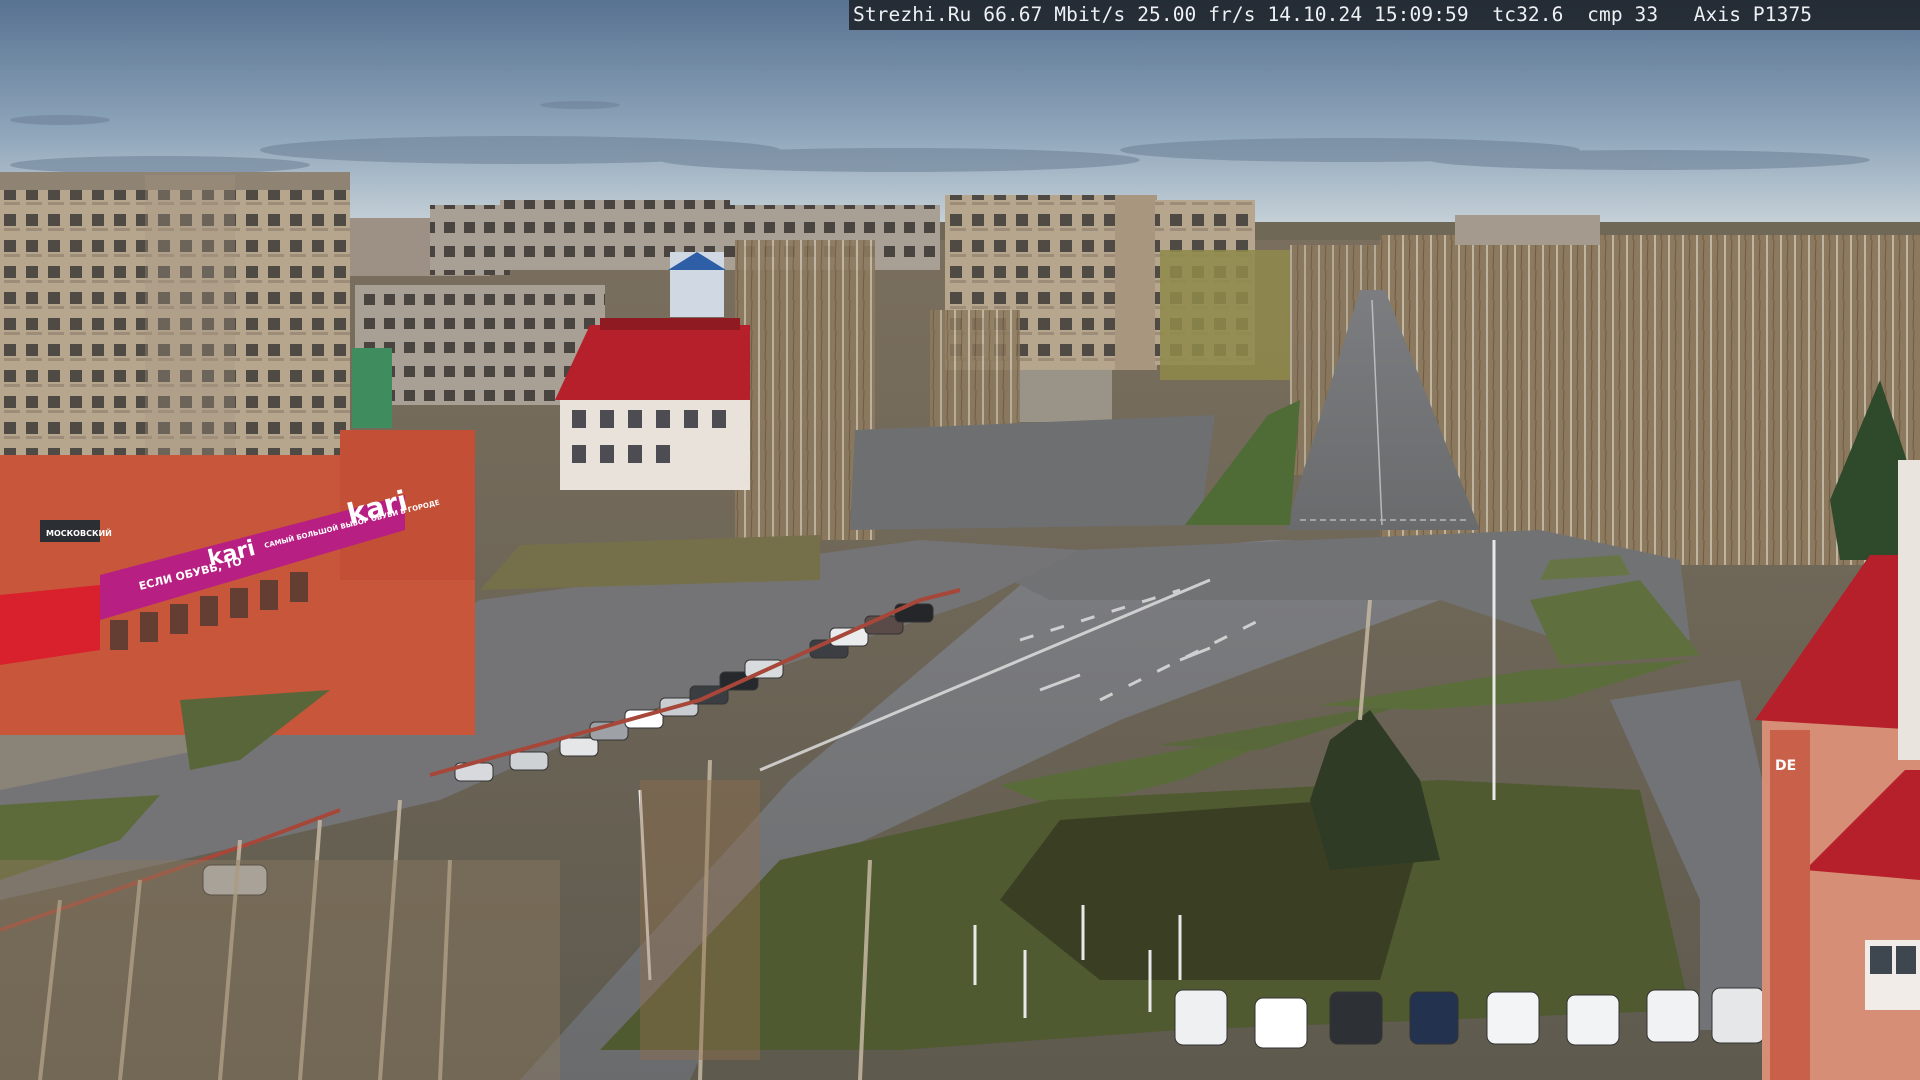 This screenshot has width=1920, height=1080. What do you see at coordinates (1528, 14) in the screenshot?
I see `osd-tc: tc32.6` at bounding box center [1528, 14].